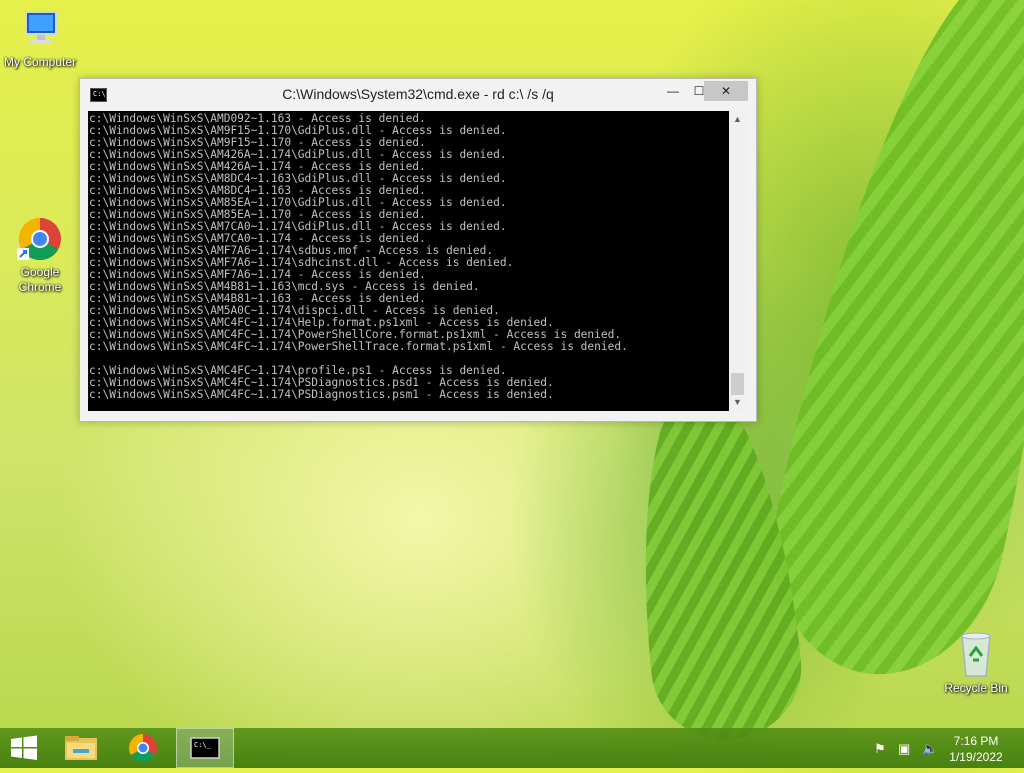 This screenshot has width=1024, height=773. What do you see at coordinates (976, 688) in the screenshot?
I see `desktop-icon-label: Recycle Bin` at bounding box center [976, 688].